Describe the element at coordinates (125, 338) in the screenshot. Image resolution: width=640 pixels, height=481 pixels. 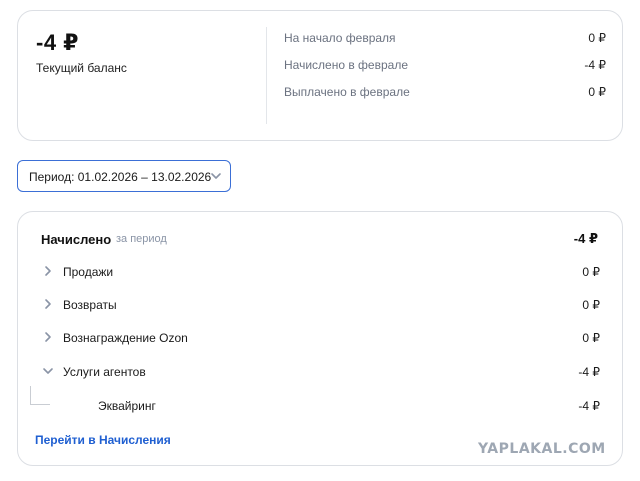
I see `accrual-row-label: Вознаграждение Ozon` at that location.